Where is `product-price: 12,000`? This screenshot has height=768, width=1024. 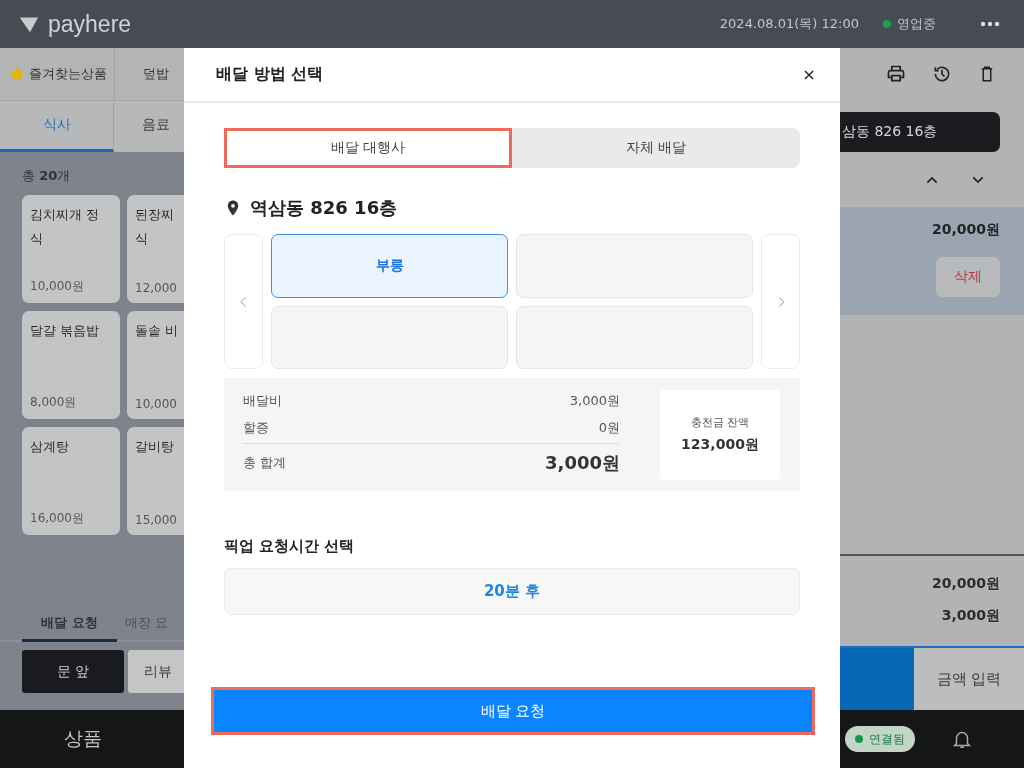 product-price: 12,000 is located at coordinates (155, 288).